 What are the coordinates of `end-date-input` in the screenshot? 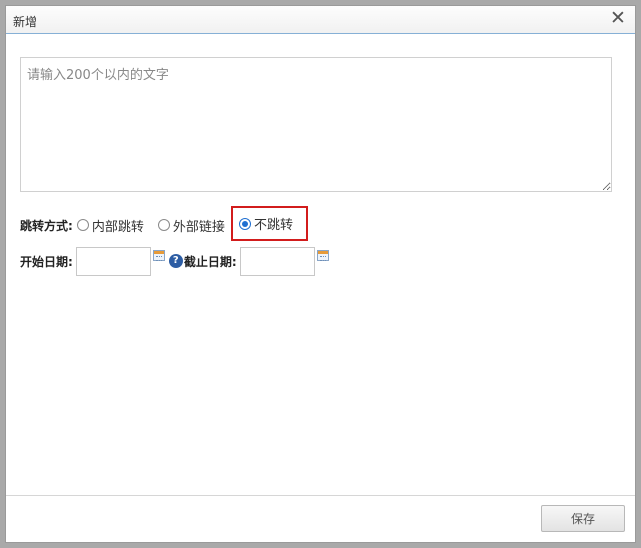 It's located at (277, 261).